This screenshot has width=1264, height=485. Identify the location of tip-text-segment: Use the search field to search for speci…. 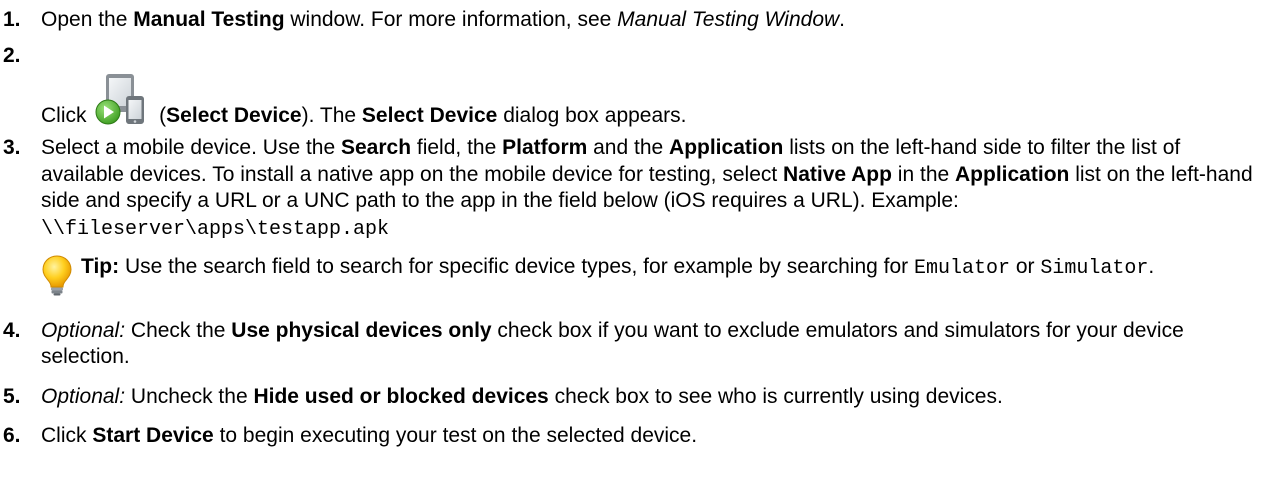
(516, 266).